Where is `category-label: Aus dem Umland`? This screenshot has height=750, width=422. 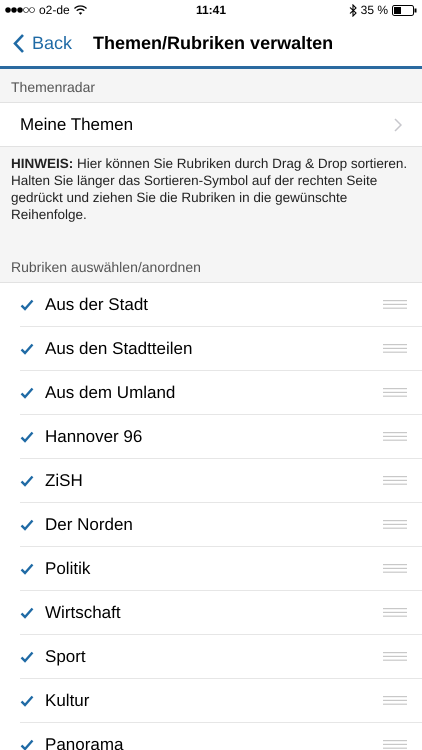
category-label: Aus dem Umland is located at coordinates (110, 392).